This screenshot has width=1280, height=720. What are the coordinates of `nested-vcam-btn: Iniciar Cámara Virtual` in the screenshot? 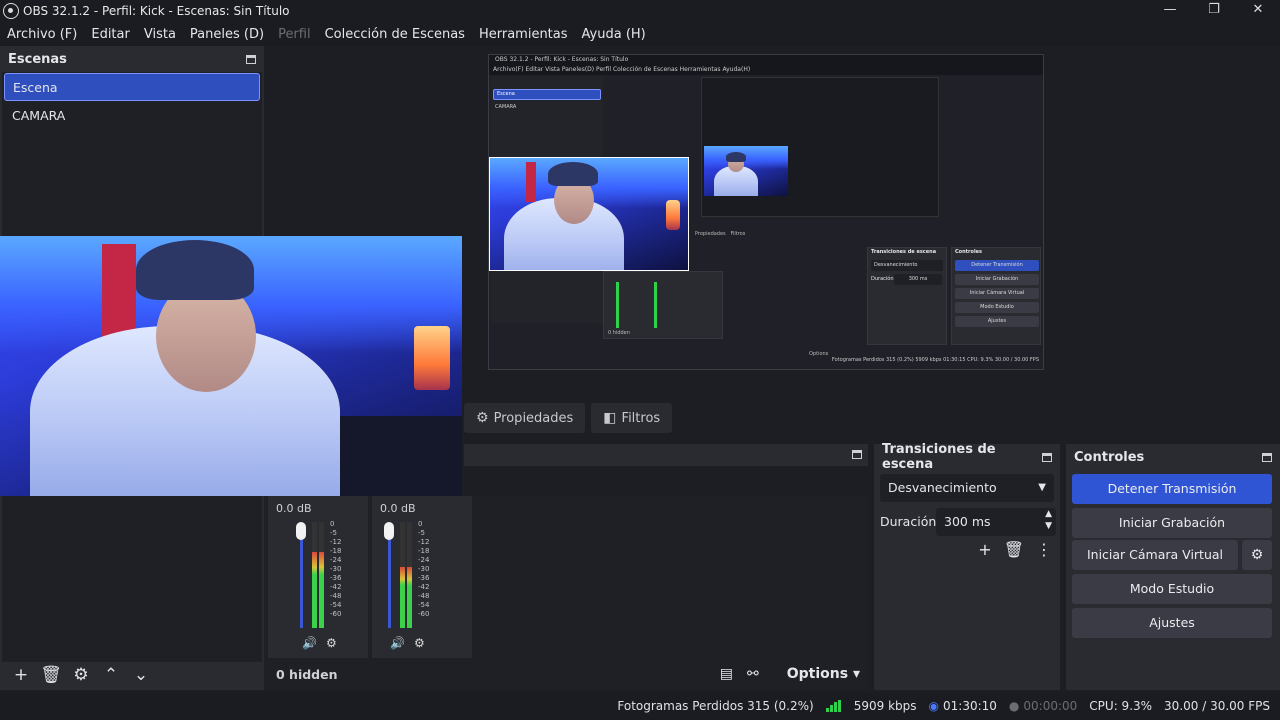 It's located at (997, 293).